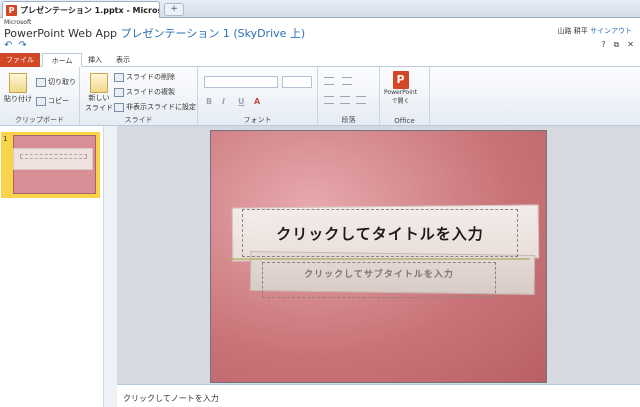  Describe the element at coordinates (119, 107) in the screenshot. I see `hide-slide-icon` at that location.